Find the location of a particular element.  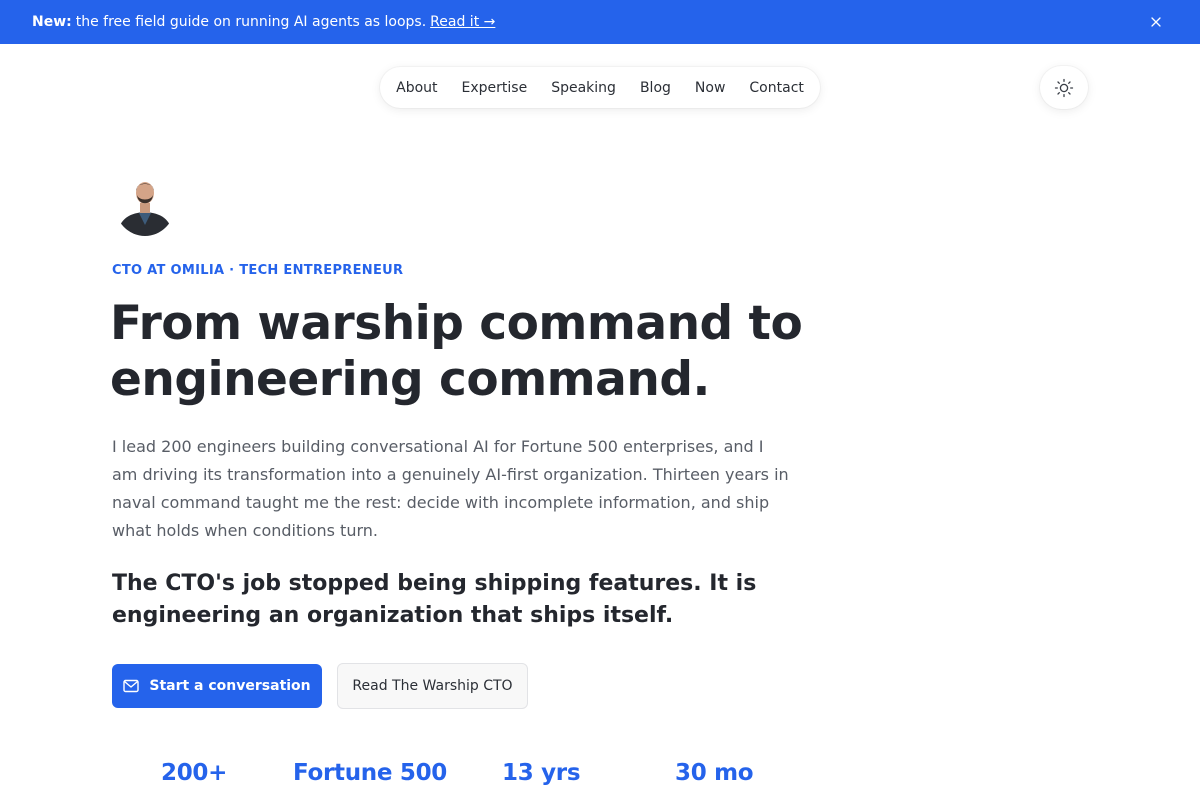

banner-link: Read it → is located at coordinates (462, 22).